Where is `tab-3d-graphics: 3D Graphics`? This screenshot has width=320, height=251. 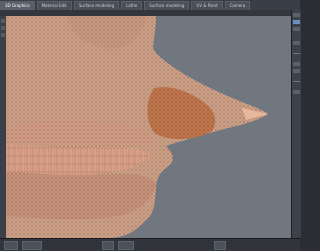 tab-3d-graphics: 3D Graphics is located at coordinates (17, 5).